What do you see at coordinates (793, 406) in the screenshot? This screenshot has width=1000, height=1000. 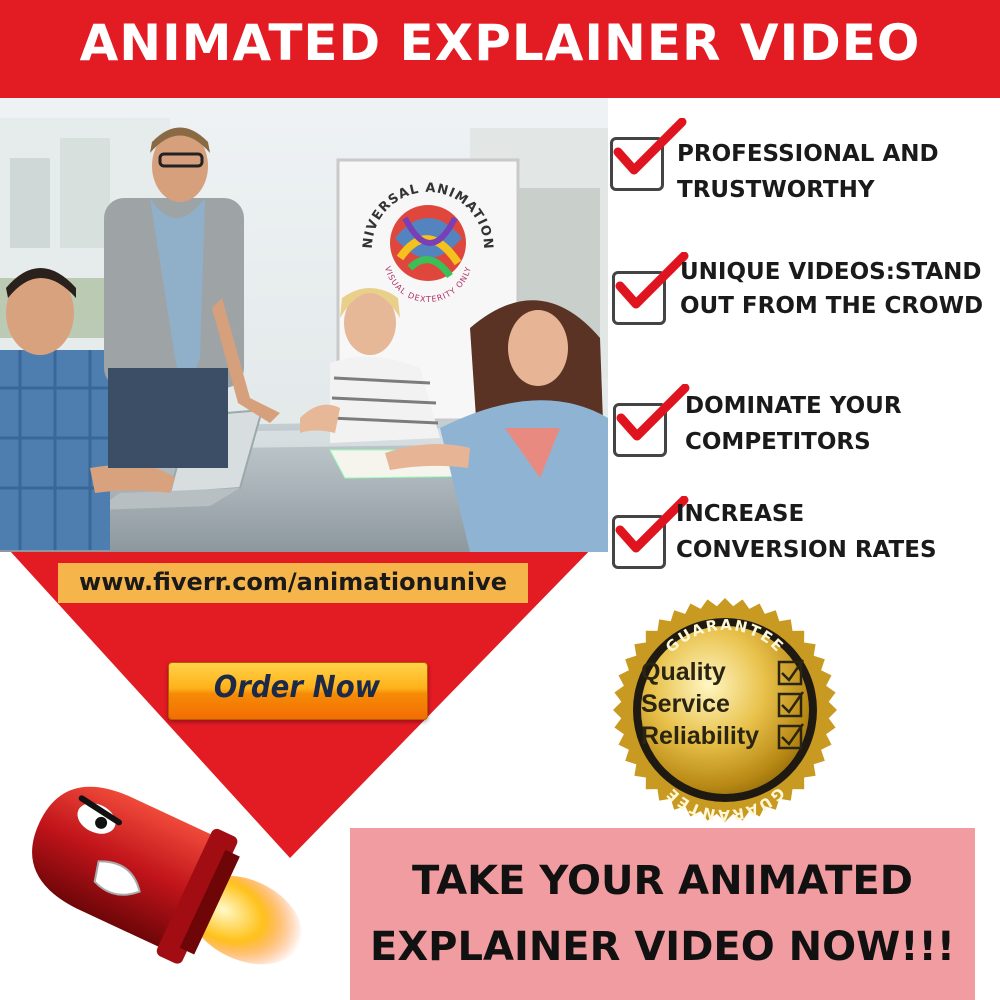 I see `feature-3-line1: DOMINATE YOUR` at bounding box center [793, 406].